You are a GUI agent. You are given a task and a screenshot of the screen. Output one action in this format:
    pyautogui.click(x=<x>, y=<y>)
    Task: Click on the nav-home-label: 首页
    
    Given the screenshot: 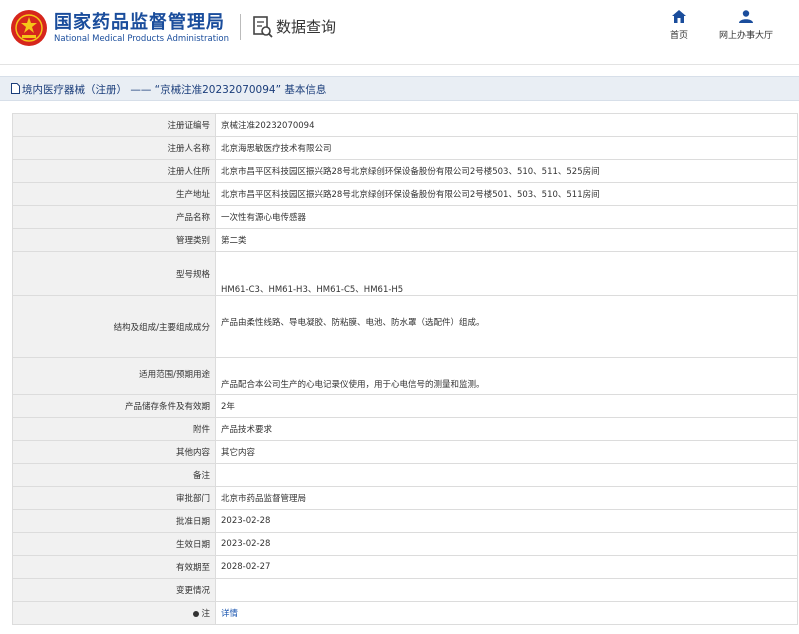 What is the action you would take?
    pyautogui.click(x=678, y=36)
    